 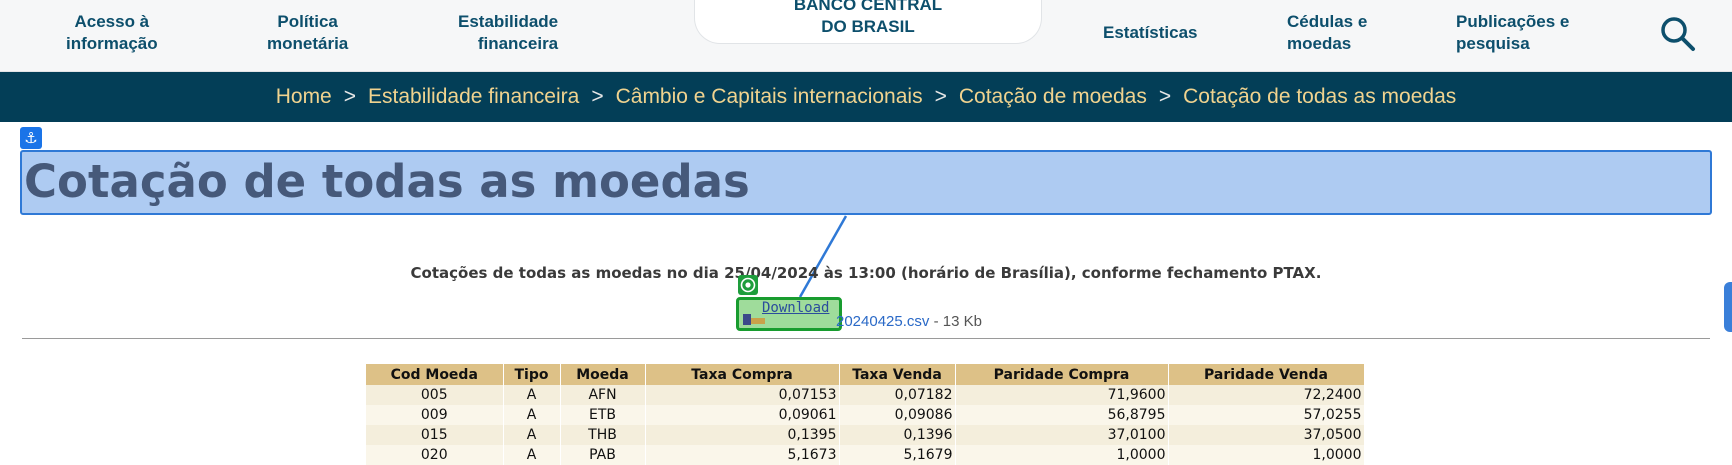 I want to click on cell-paridade-venda: 37,0500, so click(x=1266, y=435).